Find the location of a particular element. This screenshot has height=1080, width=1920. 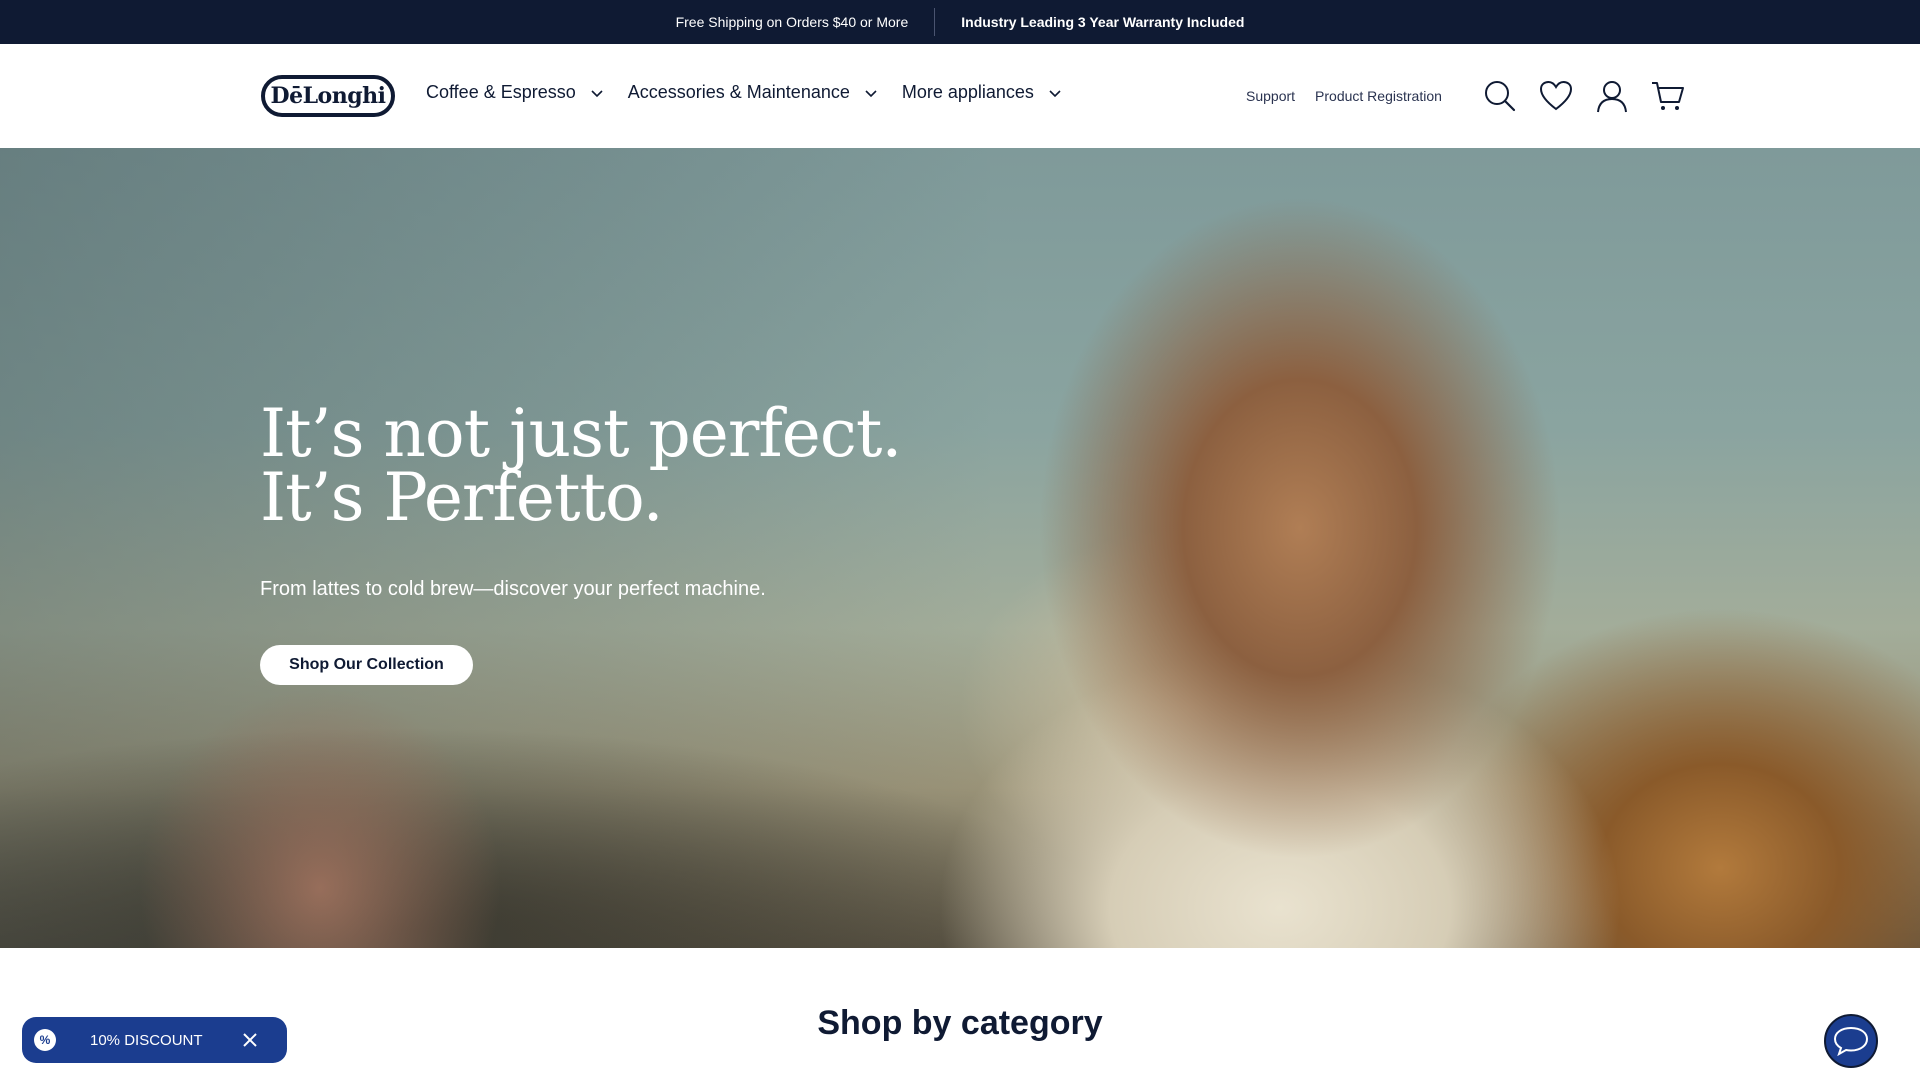

hero-headline-line1: It’s not just perfect. is located at coordinates (581, 433).